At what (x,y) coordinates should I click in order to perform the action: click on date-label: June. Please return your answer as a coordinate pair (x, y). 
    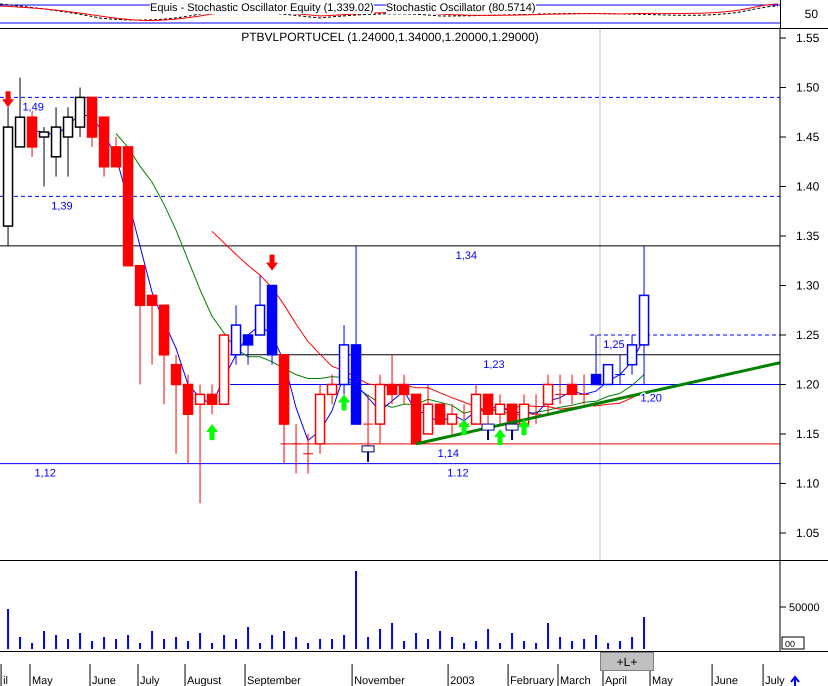
    Looking at the image, I should click on (726, 680).